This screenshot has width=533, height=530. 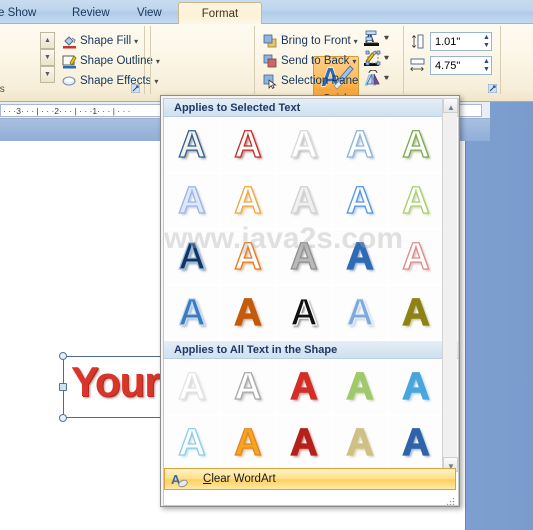 What do you see at coordinates (311, 350) in the screenshot?
I see `gallery-section-header-all-text: Applies to All Text in the Shape` at bounding box center [311, 350].